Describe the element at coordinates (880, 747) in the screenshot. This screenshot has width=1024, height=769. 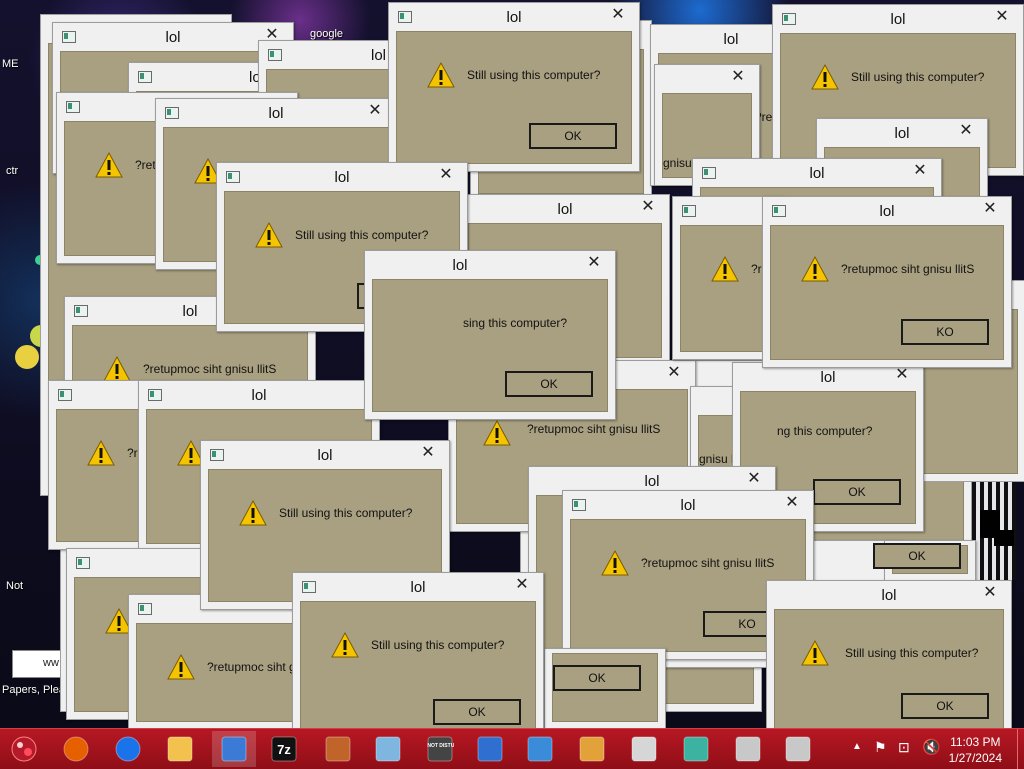
I see `flag-icon: ⚑` at that location.